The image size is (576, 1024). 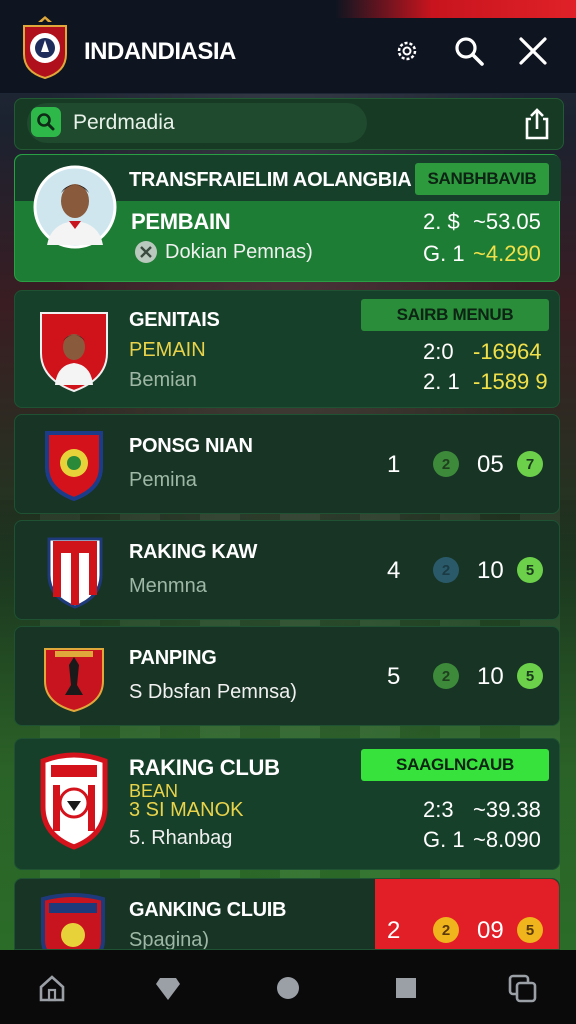 I want to click on rank-number: 5, so click(x=394, y=676).